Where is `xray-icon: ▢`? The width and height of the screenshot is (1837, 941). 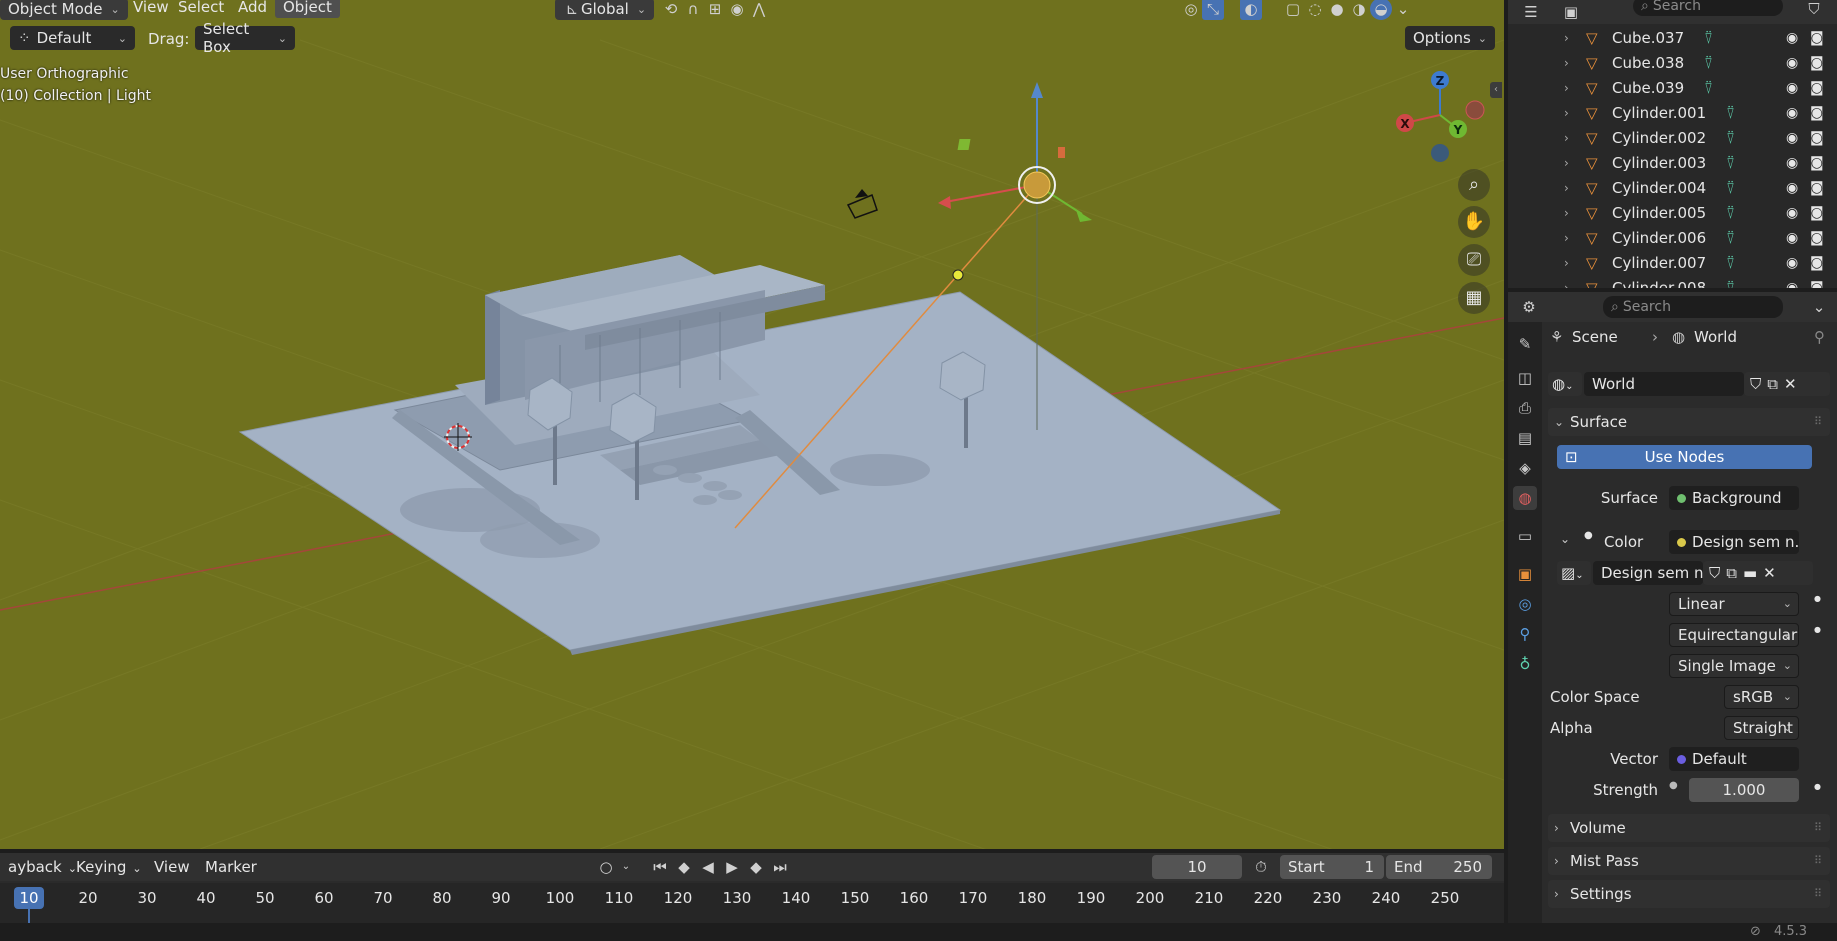 xray-icon: ▢ is located at coordinates (1293, 10).